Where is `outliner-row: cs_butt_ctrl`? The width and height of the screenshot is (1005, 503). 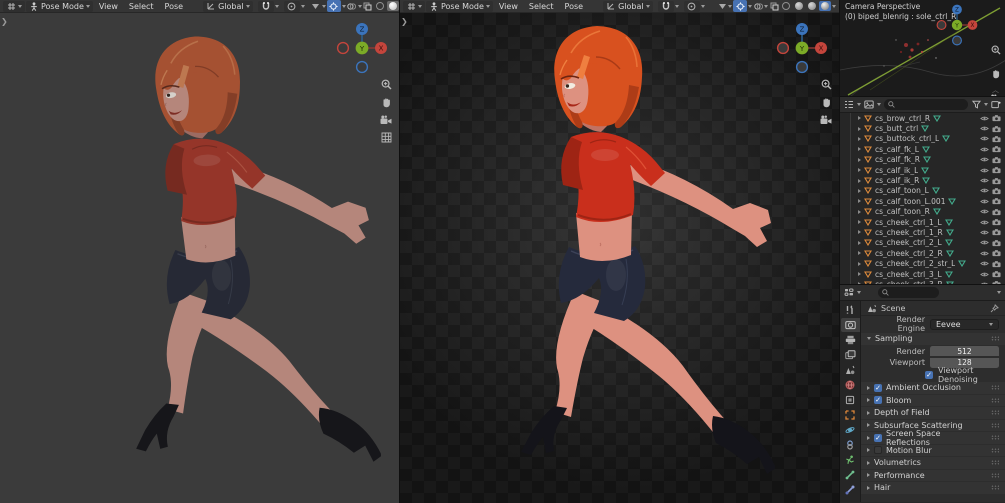
outliner-row: cs_butt_ctrl is located at coordinates (922, 129).